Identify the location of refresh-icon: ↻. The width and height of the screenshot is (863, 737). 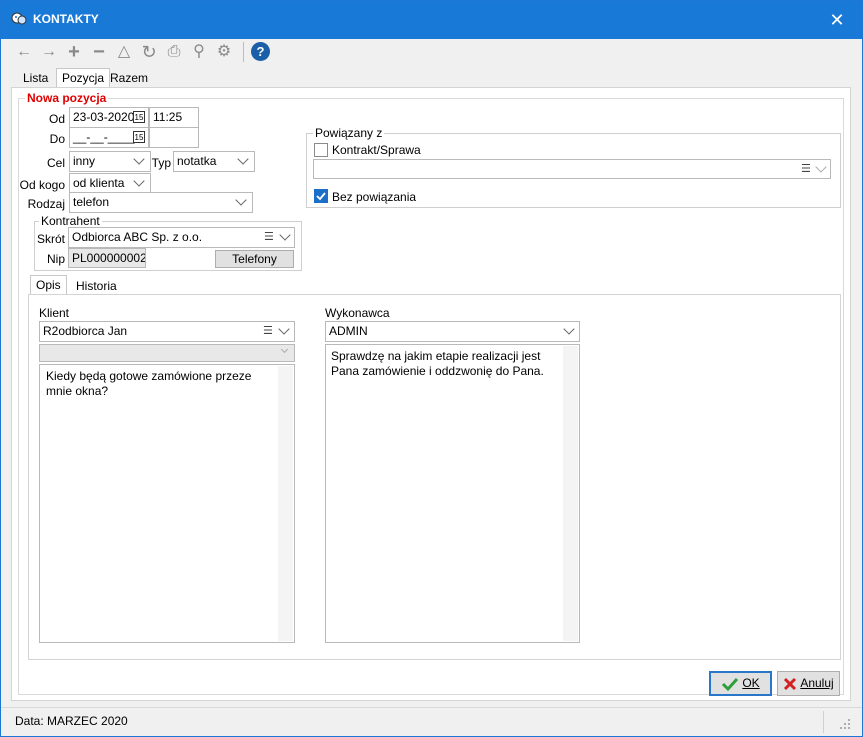
(149, 52).